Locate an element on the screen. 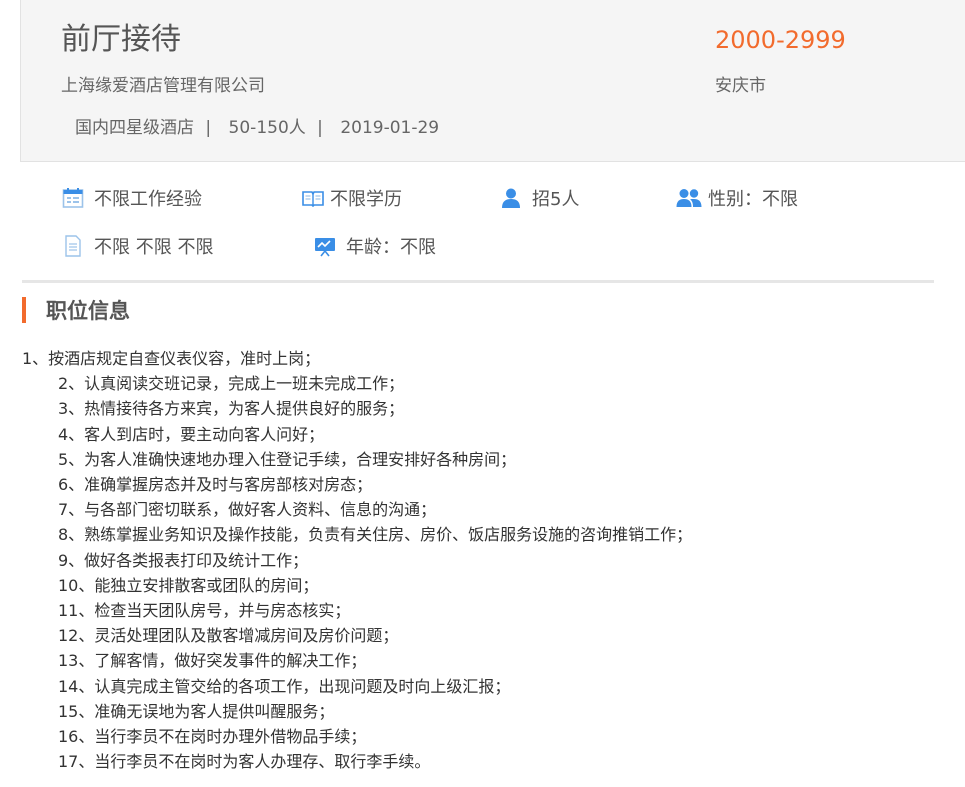  attr-age: 年龄：不限 is located at coordinates (375, 246).